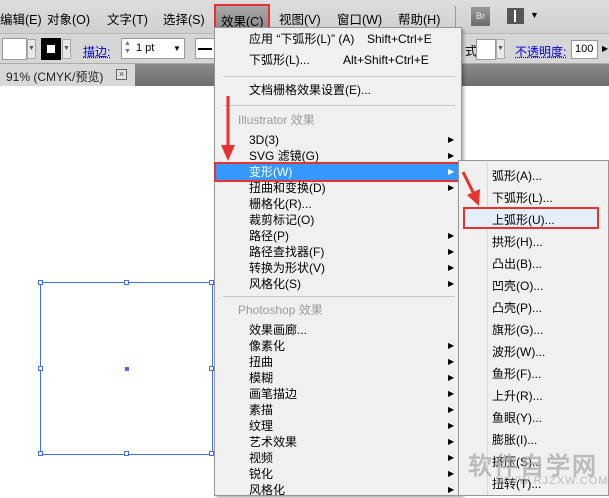 The image size is (609, 498). What do you see at coordinates (552, 481) in the screenshot?
I see `watermark-url: WWW.RJZXW.COM` at bounding box center [552, 481].